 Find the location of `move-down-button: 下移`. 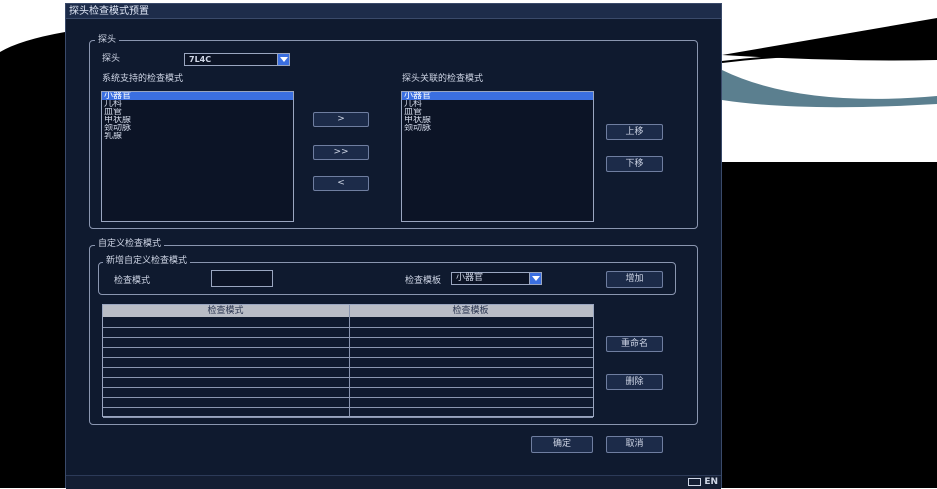

move-down-button: 下移 is located at coordinates (634, 164).